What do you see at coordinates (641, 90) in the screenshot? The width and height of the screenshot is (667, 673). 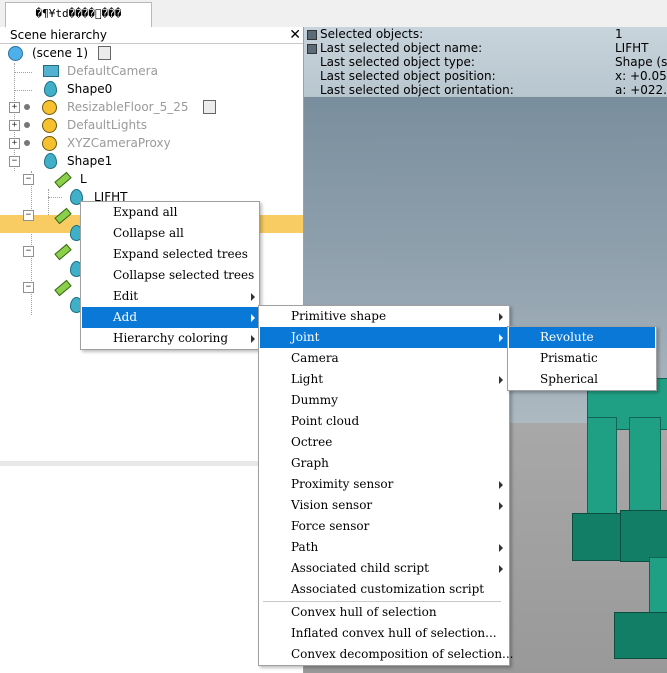 I see `info-value: a: +022.9` at bounding box center [641, 90].